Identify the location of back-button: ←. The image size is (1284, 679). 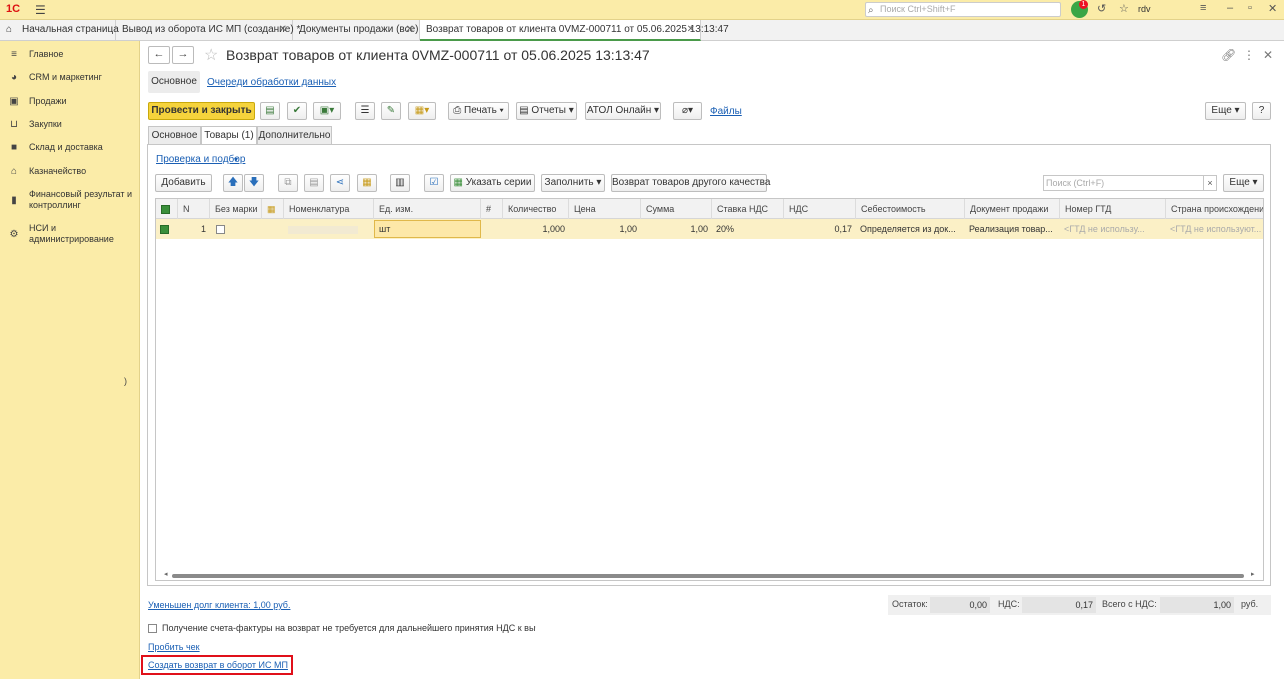
(159, 55).